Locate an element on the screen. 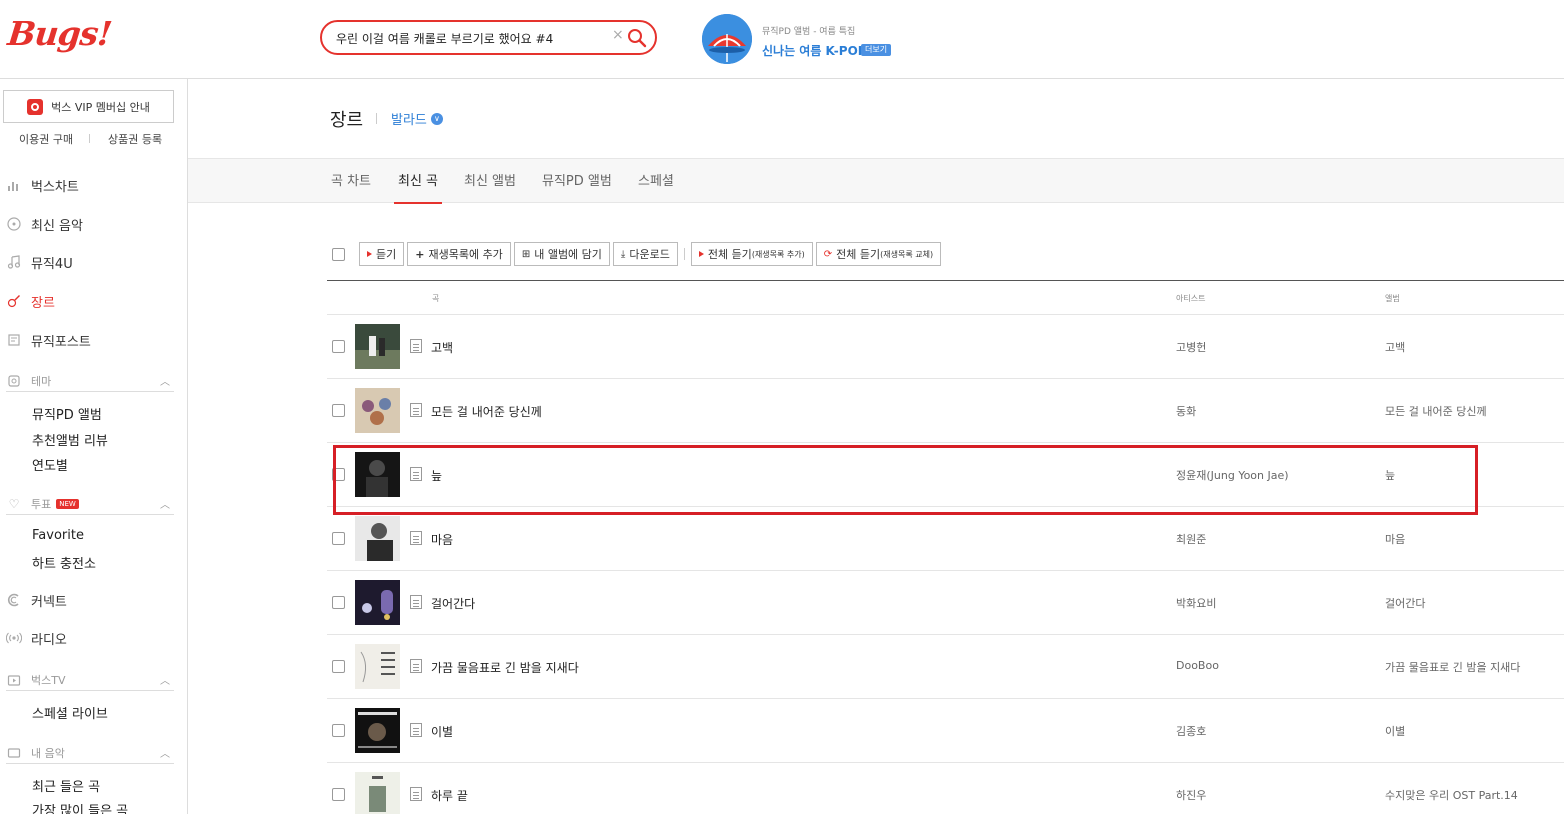 The height and width of the screenshot is (814, 1564). tab-new-albums: 최신 앨범 is located at coordinates (490, 187).